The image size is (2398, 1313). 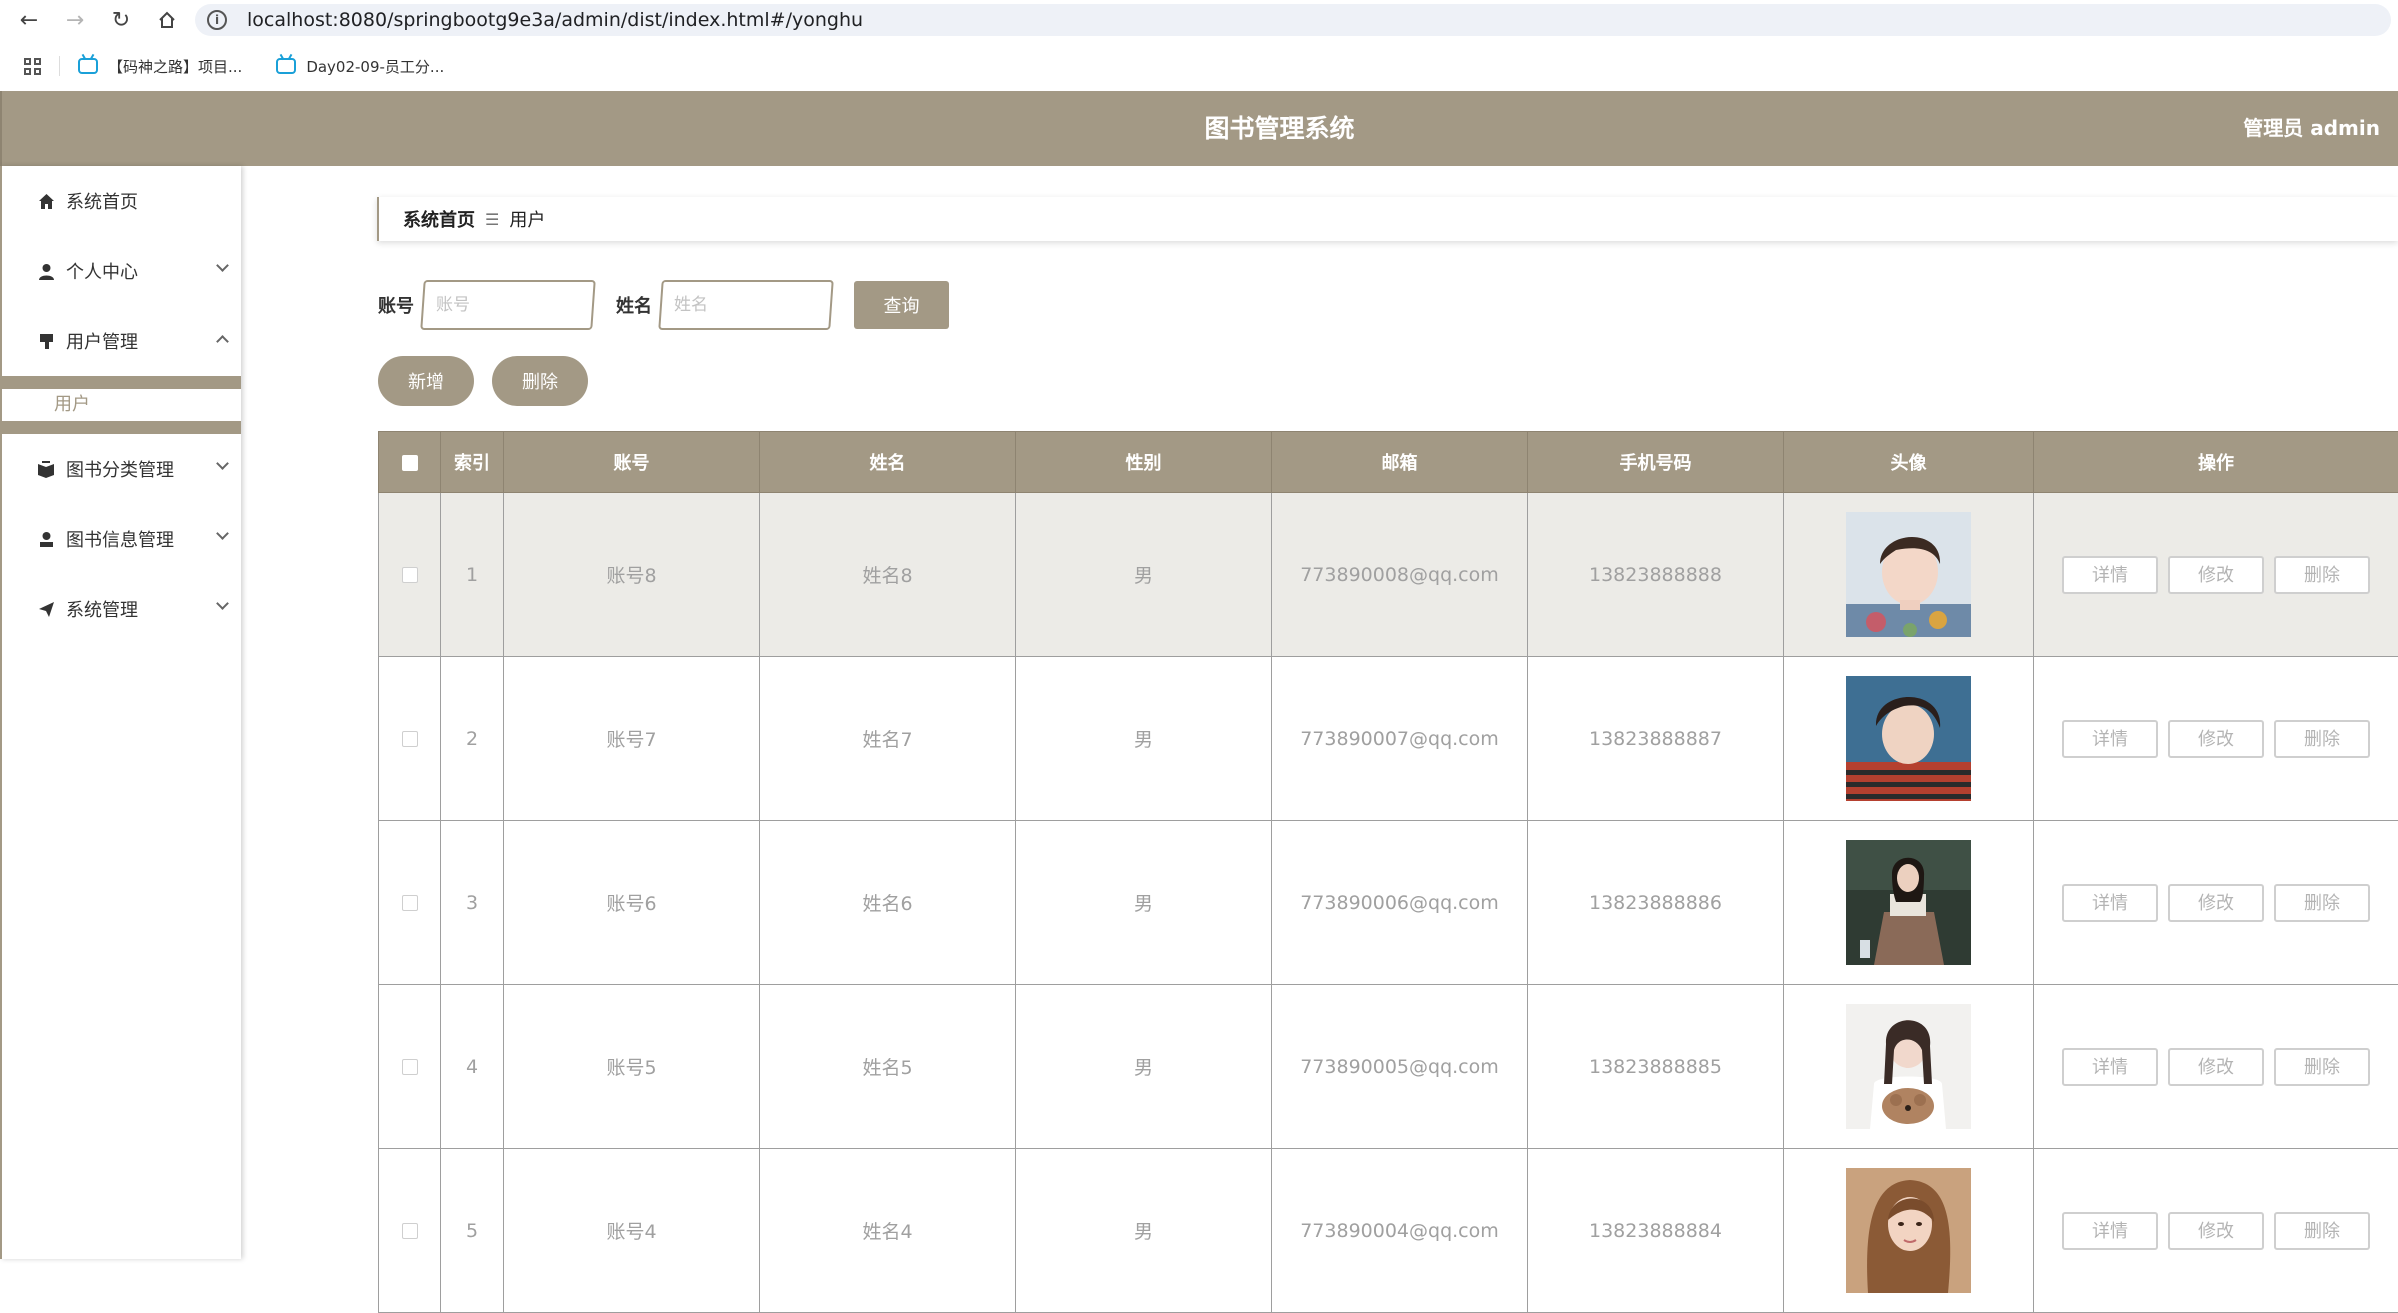 What do you see at coordinates (632, 1067) in the screenshot?
I see `account-cell: 账号5` at bounding box center [632, 1067].